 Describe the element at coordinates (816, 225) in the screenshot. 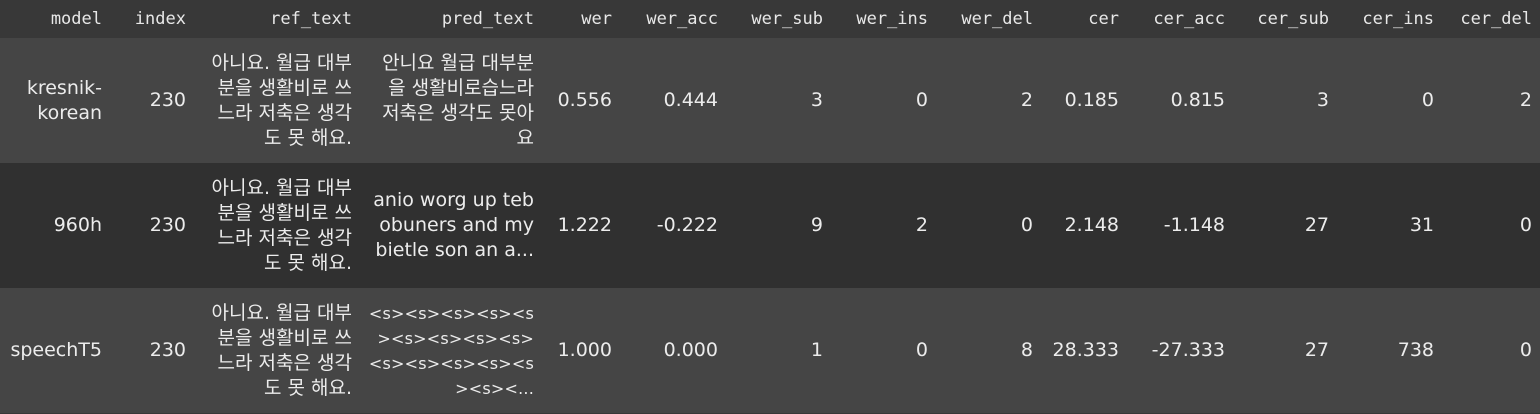

I see `cell-wer-sub: 9` at that location.